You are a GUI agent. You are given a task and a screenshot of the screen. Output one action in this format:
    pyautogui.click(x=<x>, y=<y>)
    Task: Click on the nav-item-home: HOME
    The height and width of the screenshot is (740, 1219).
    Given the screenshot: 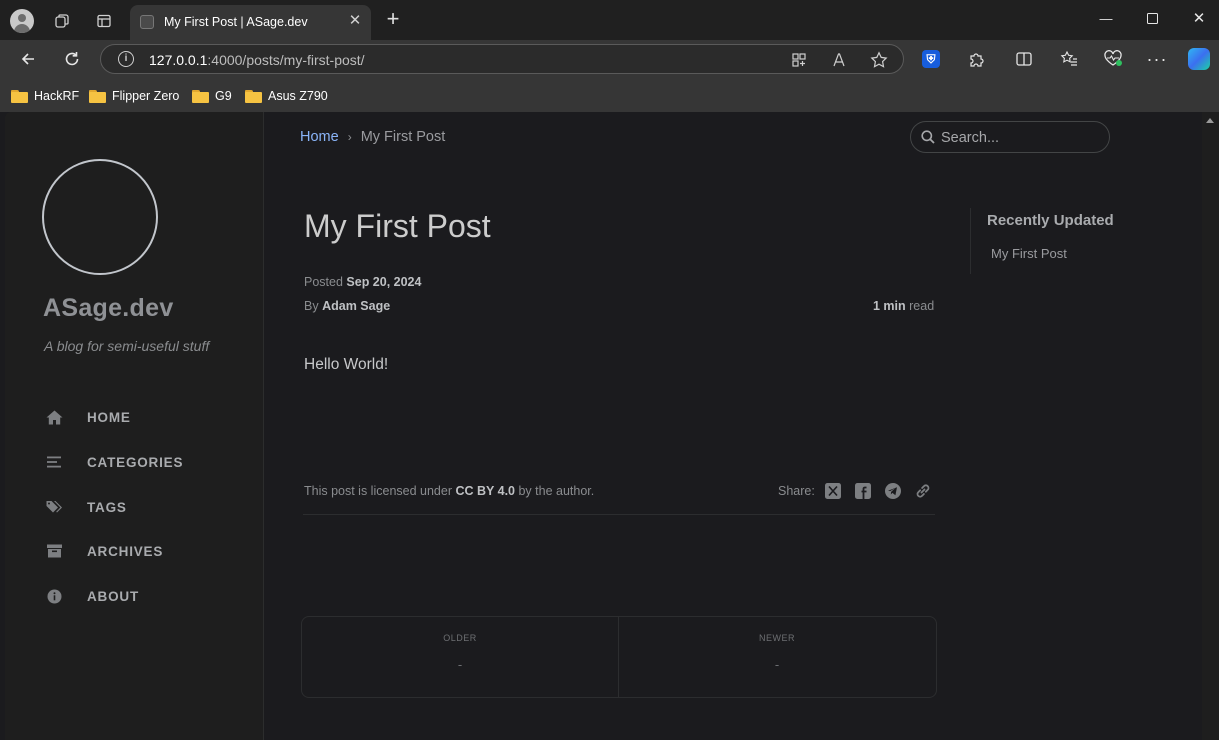 What is the action you would take?
    pyautogui.click(x=87, y=417)
    